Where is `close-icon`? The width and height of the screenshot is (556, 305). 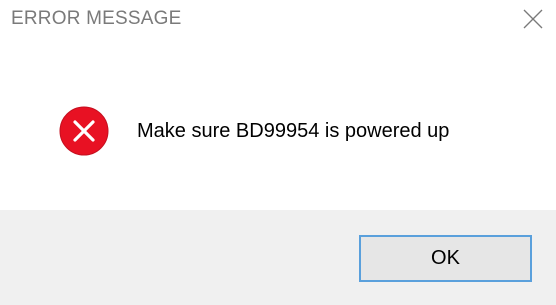 close-icon is located at coordinates (533, 19).